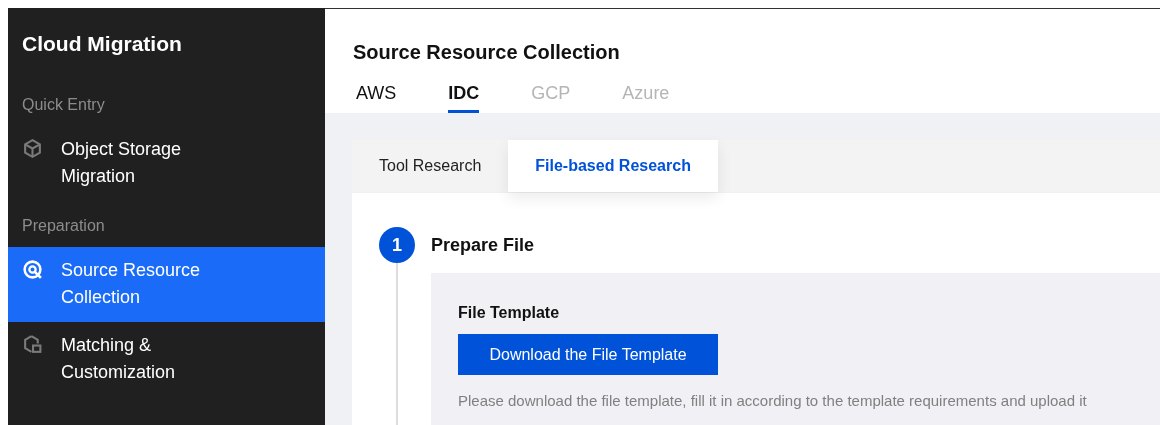 This screenshot has height=425, width=1160. Describe the element at coordinates (131, 284) in the screenshot. I see `item-label: Source Resource Collection` at that location.